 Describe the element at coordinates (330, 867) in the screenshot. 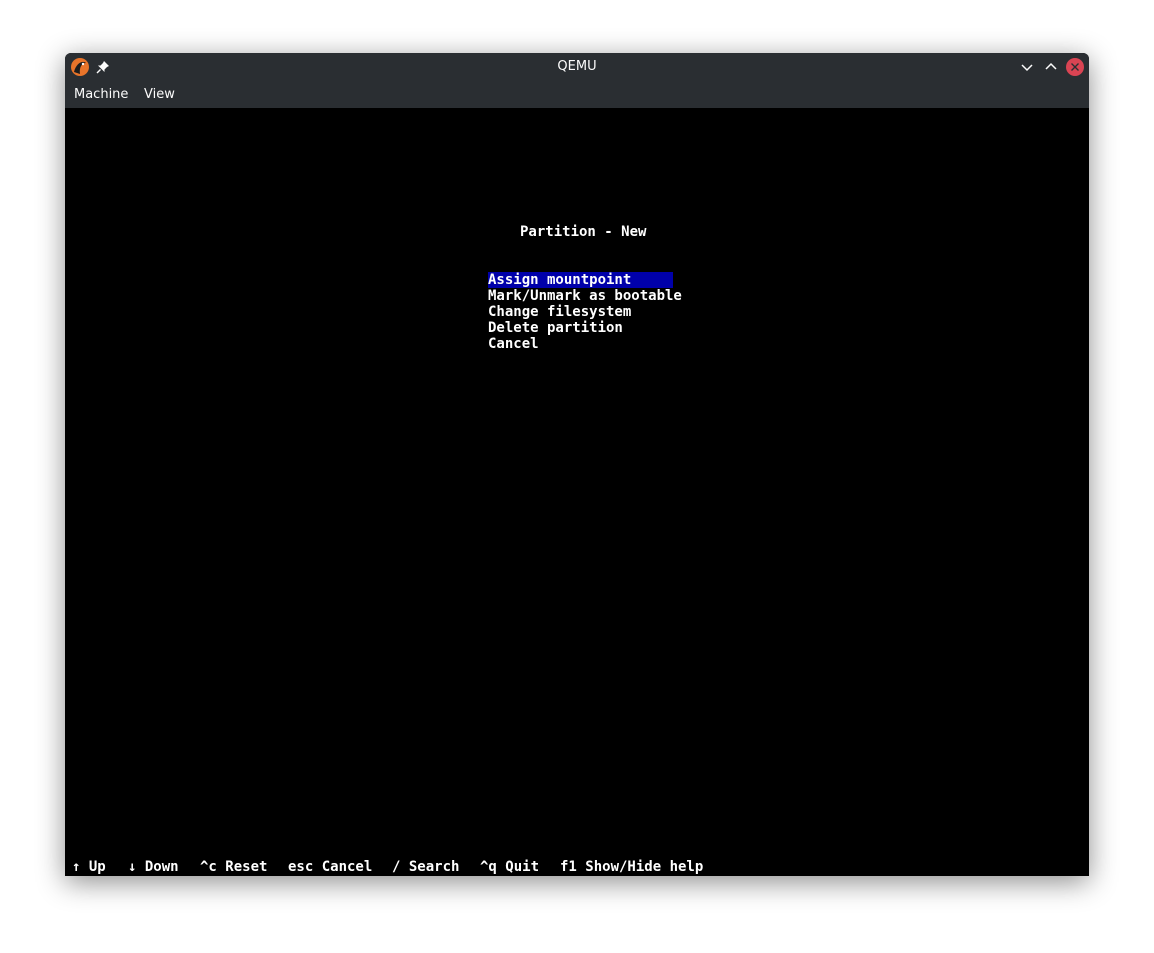

I see `footer-cancel: esc Cancel` at that location.